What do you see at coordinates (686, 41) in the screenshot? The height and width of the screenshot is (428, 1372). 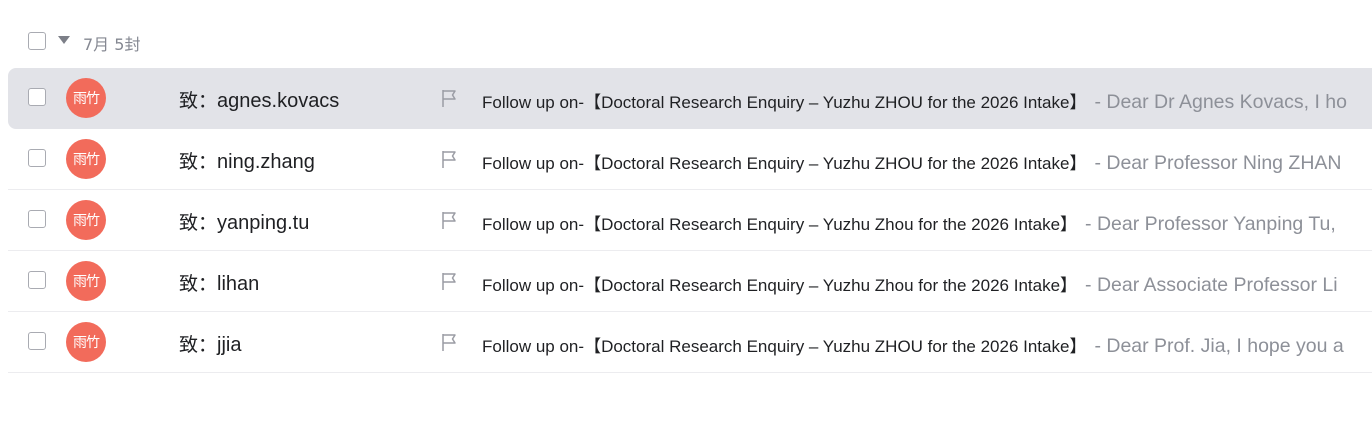 I see `month-group-header: 7月 5封` at bounding box center [686, 41].